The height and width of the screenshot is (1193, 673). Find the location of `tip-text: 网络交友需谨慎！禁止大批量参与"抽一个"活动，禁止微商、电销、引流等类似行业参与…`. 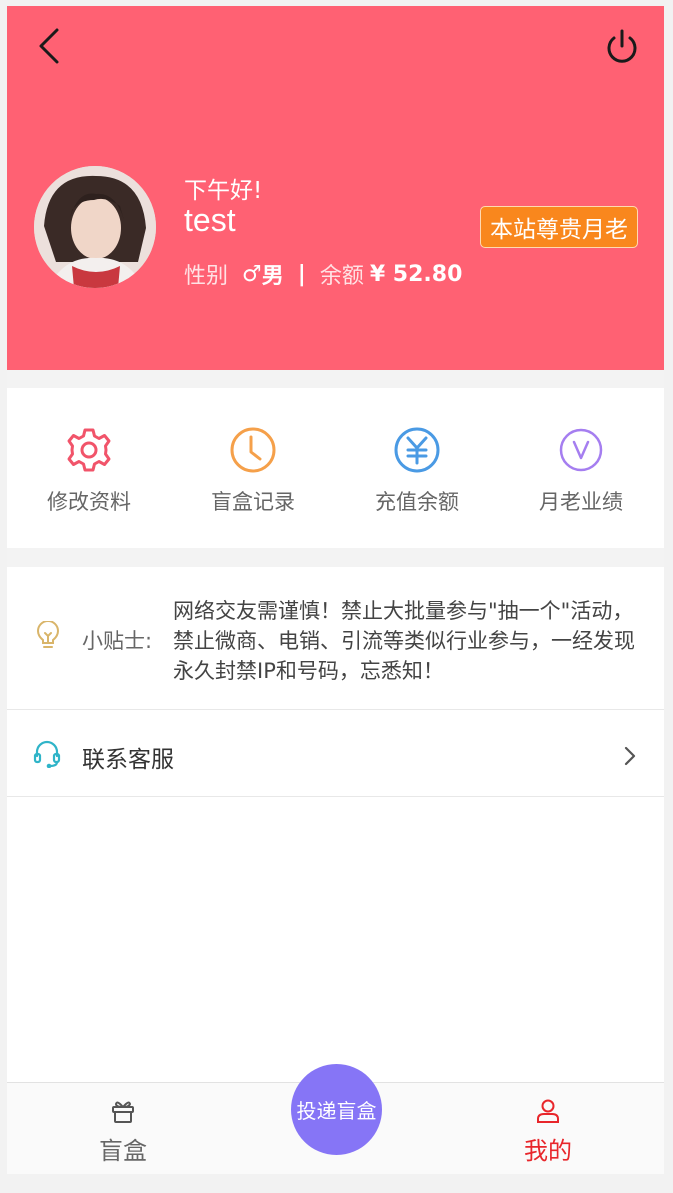

tip-text: 网络交友需谨慎！禁止大批量参与"抽一个"活动，禁止微商、电销、引流等类似行业参与… is located at coordinates (404, 641).